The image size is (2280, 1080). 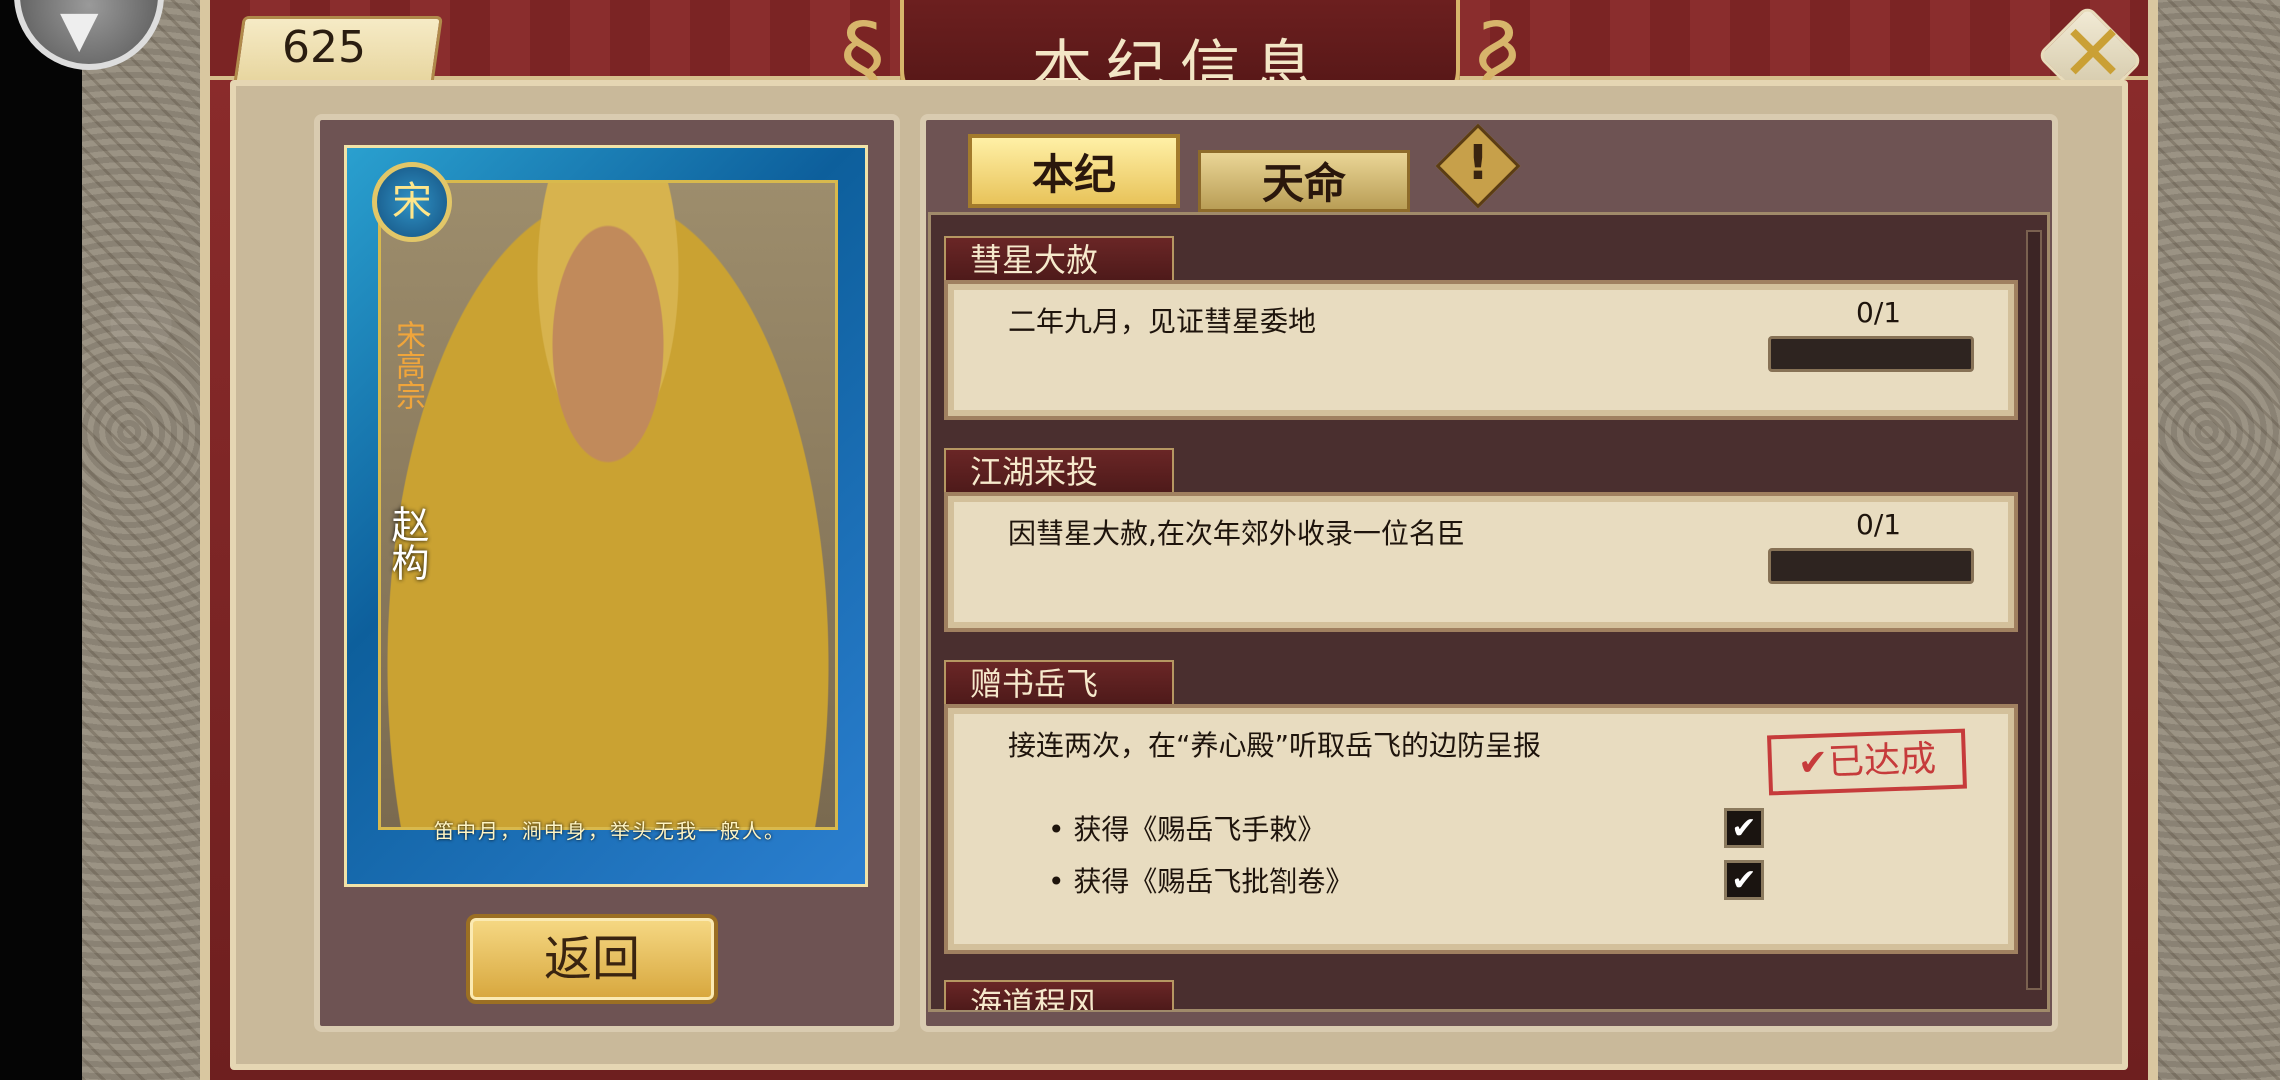 I want to click on quest-item: 江湖来投 因彗星大赦,在次年郊外收录一位名臣 0/1, so click(x=1481, y=543).